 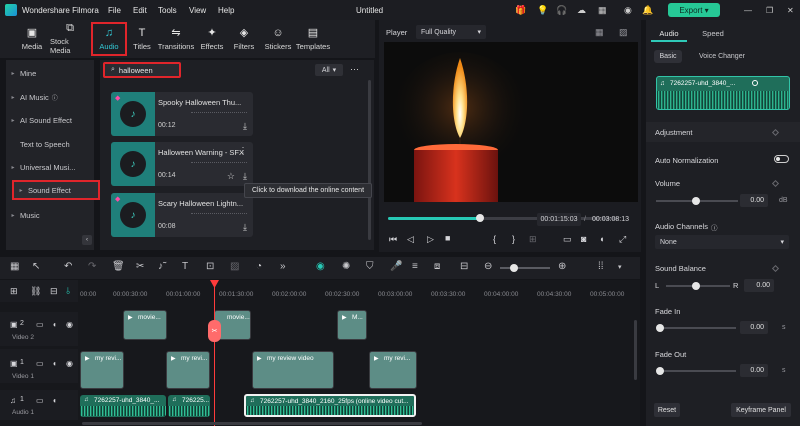 What do you see at coordinates (50, 120) in the screenshot?
I see `sidebar-item-ai-sound-effect: ▸ AI Sound Effect` at bounding box center [50, 120].